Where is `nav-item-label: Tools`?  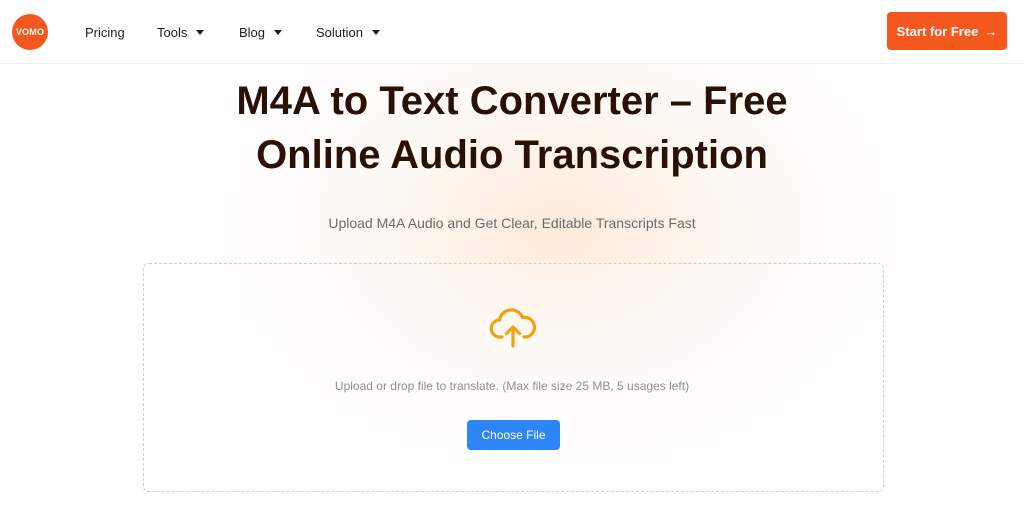
nav-item-label: Tools is located at coordinates (172, 32).